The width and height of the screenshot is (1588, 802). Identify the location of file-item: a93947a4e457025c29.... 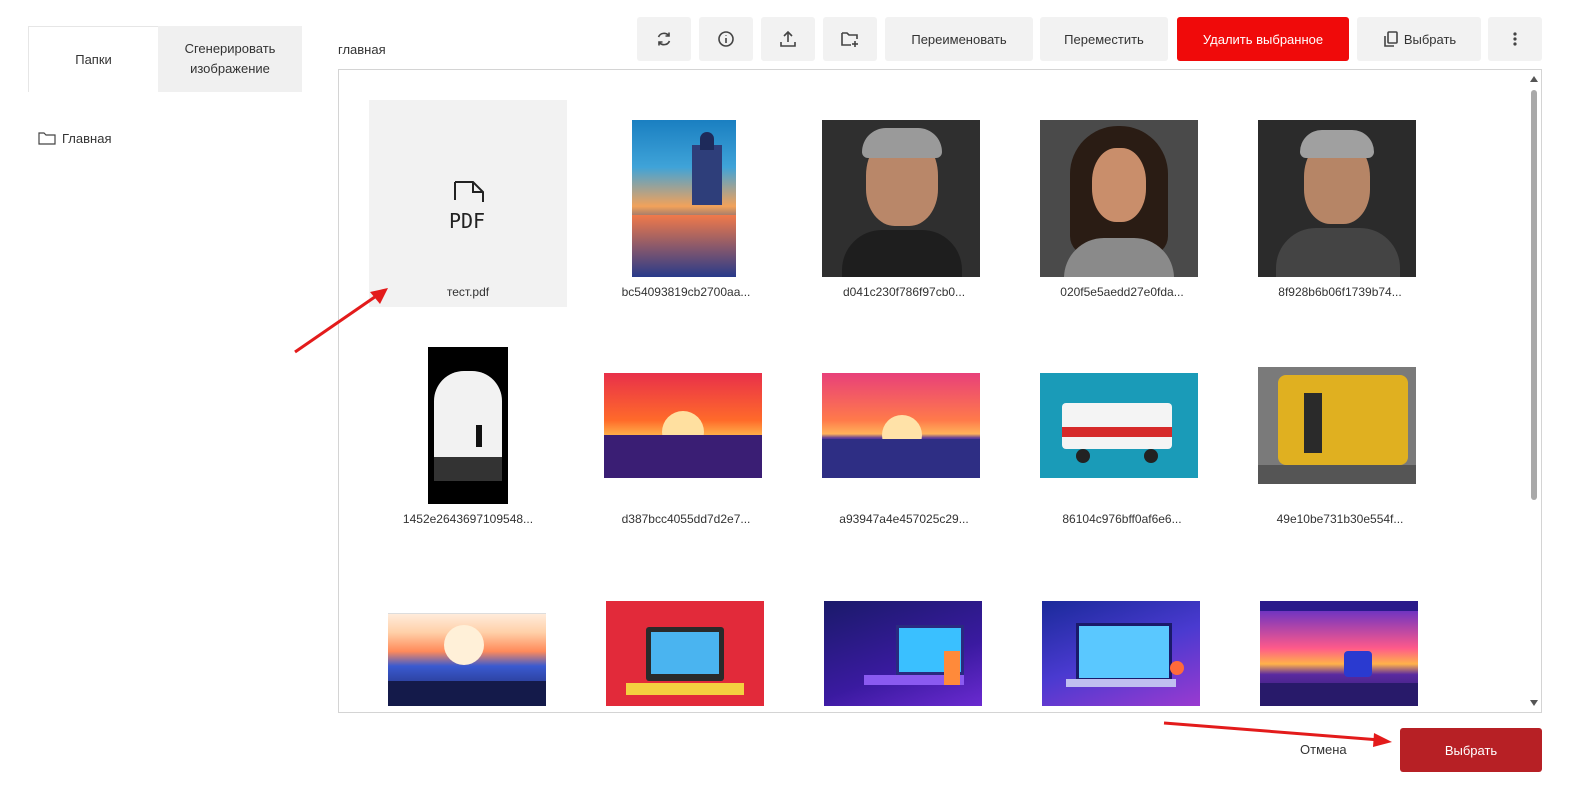
(904, 430).